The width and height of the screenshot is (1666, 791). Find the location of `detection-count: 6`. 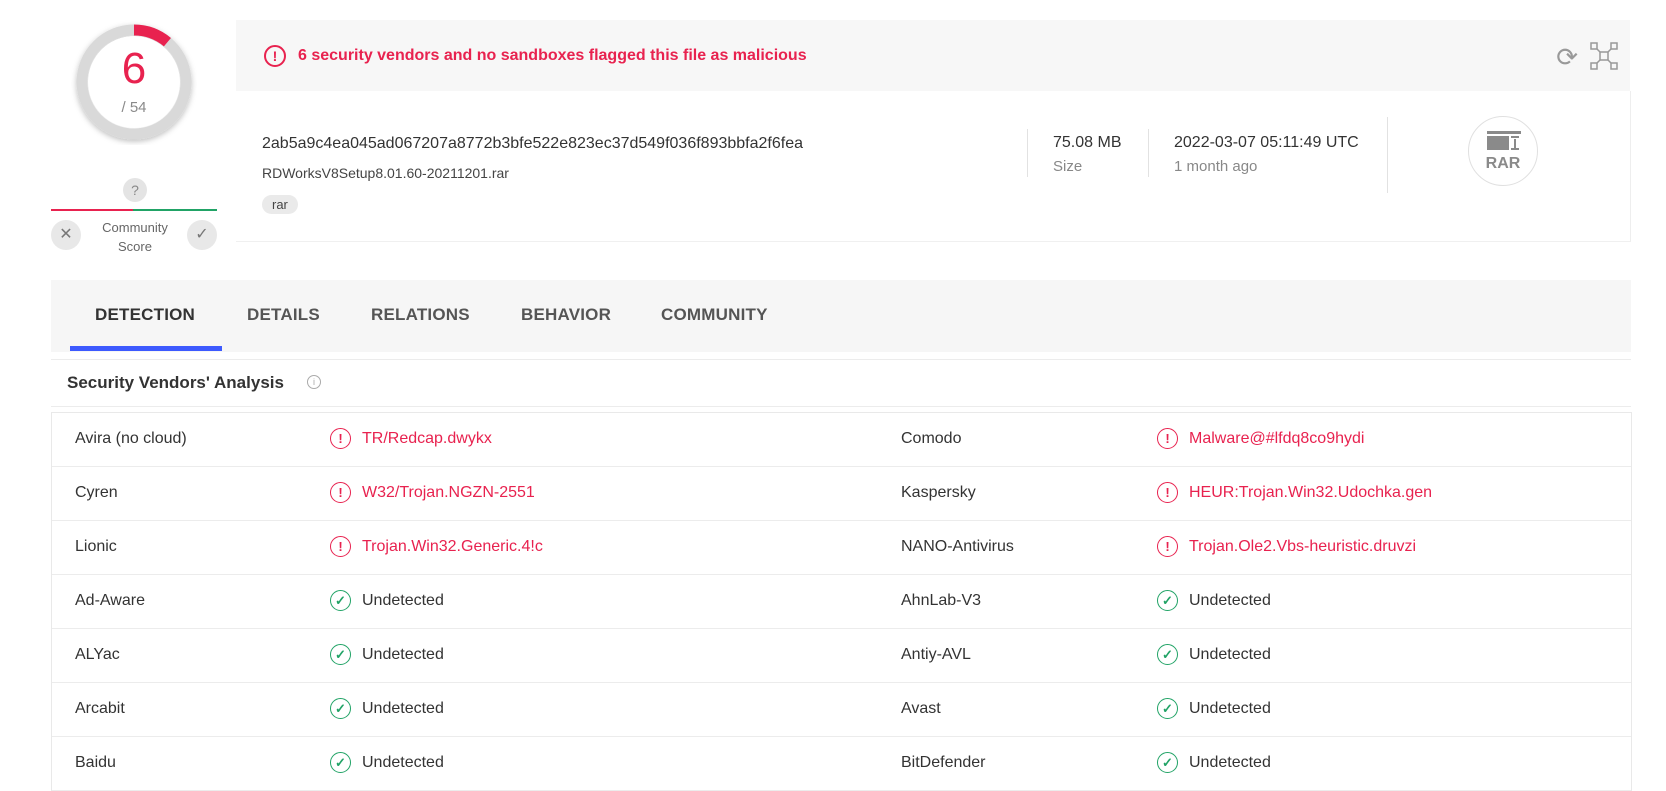

detection-count: 6 is located at coordinates (134, 68).